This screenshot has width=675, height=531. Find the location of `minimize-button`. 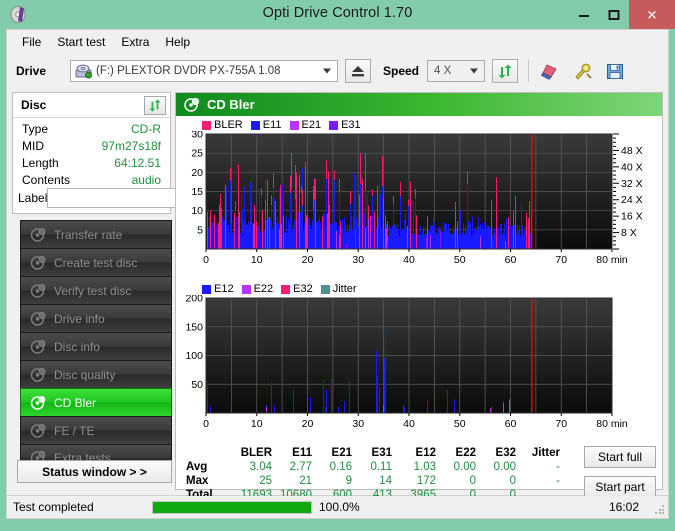

minimize-button is located at coordinates (584, 14).